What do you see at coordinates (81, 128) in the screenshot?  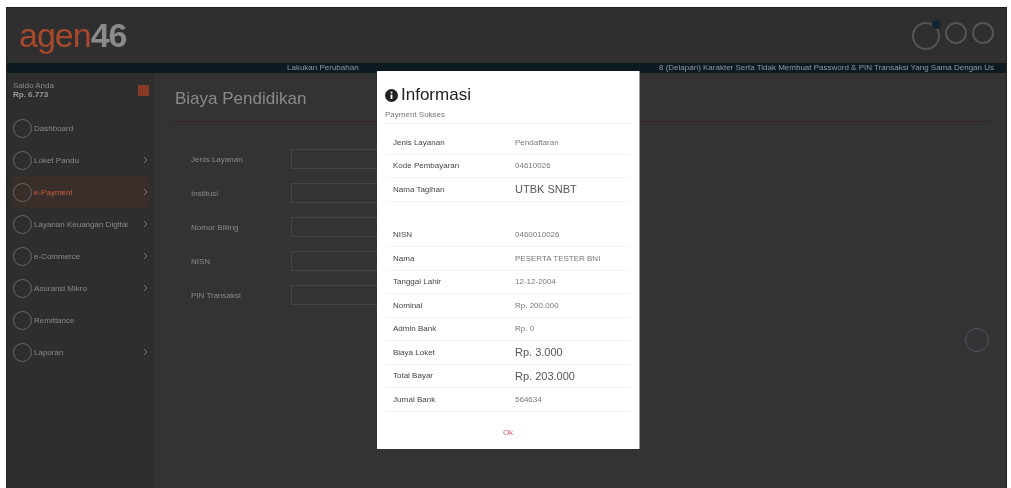 I see `menu-item: Dashboard` at bounding box center [81, 128].